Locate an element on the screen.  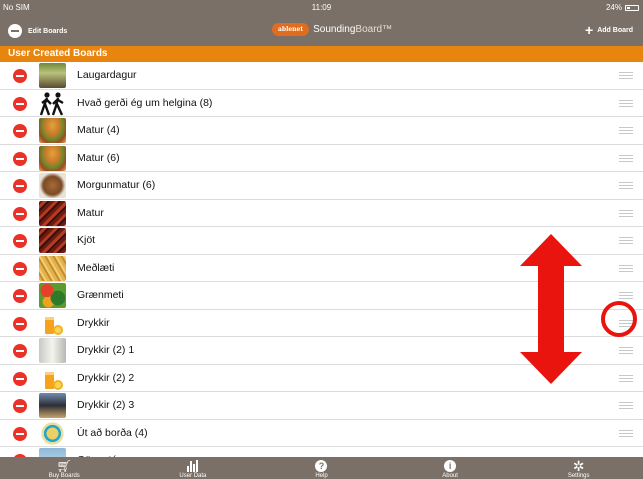
board-name: Út að borða (4) is located at coordinates (112, 432).